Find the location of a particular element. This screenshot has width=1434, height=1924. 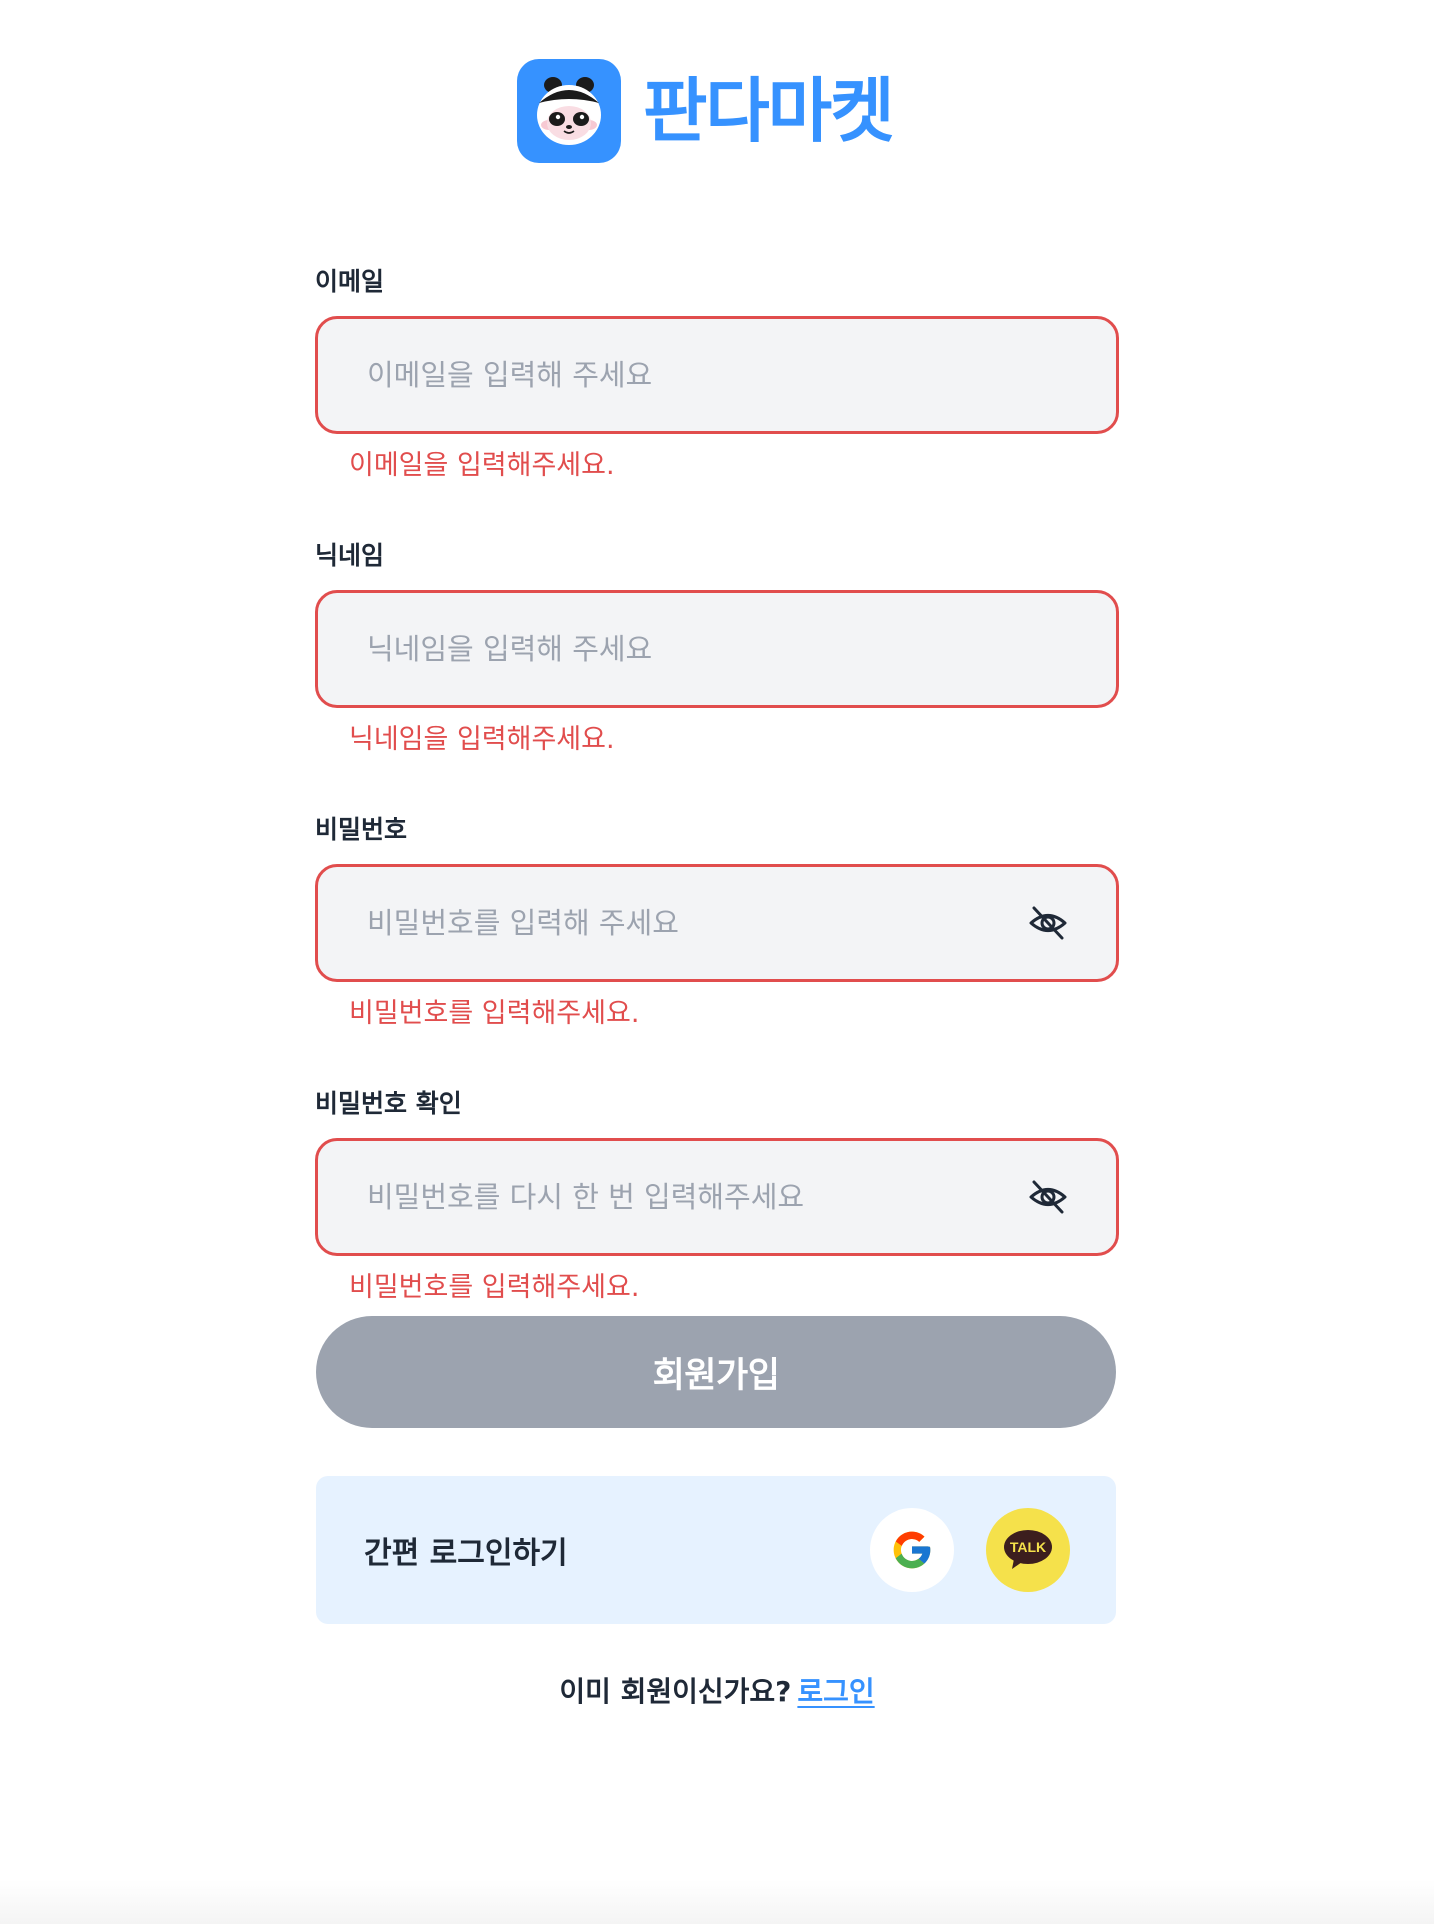

password-input is located at coordinates (717, 923).